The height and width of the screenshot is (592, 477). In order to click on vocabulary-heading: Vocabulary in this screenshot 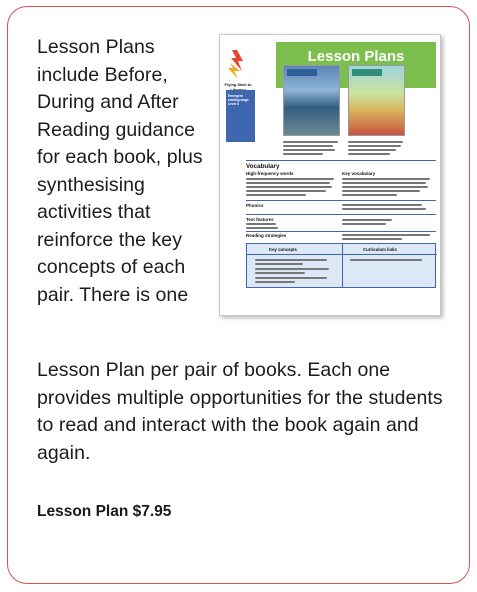, I will do `click(263, 166)`.